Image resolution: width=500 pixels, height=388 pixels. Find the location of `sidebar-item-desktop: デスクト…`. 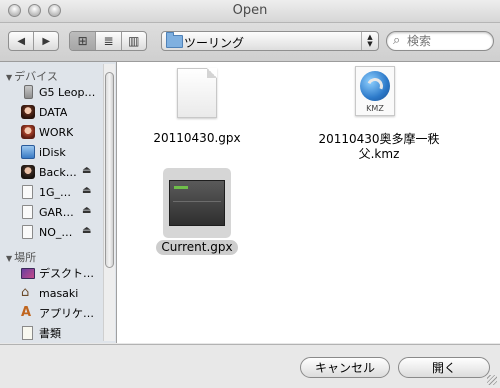

sidebar-item-desktop: デスクト… is located at coordinates (61, 273).